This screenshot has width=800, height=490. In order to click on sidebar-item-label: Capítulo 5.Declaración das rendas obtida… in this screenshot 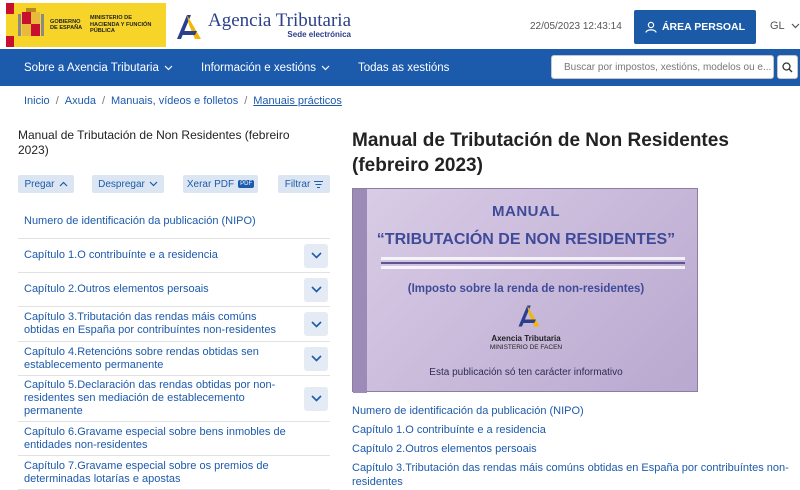, I will do `click(150, 398)`.